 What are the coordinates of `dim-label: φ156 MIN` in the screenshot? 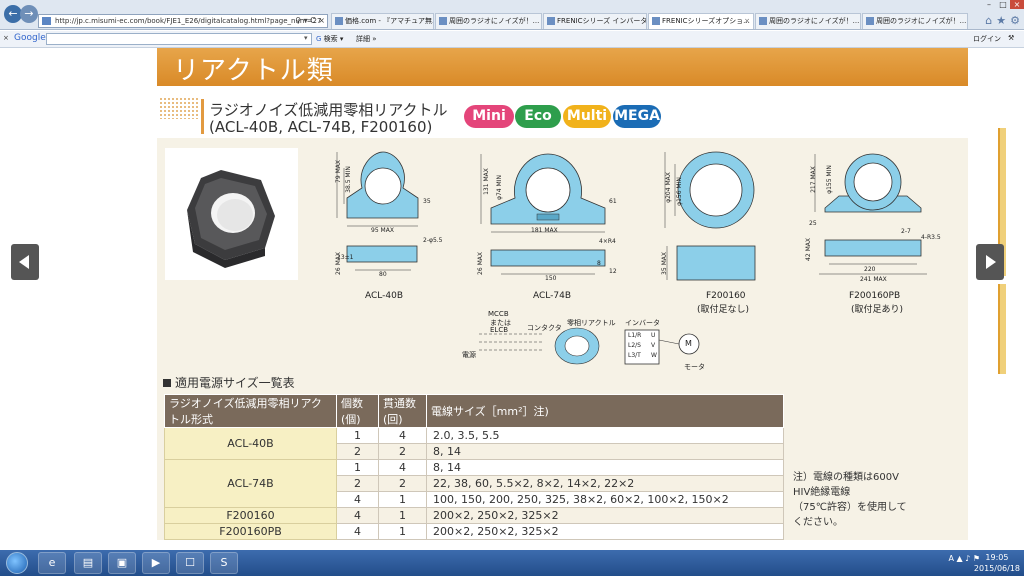 It's located at (679, 191).